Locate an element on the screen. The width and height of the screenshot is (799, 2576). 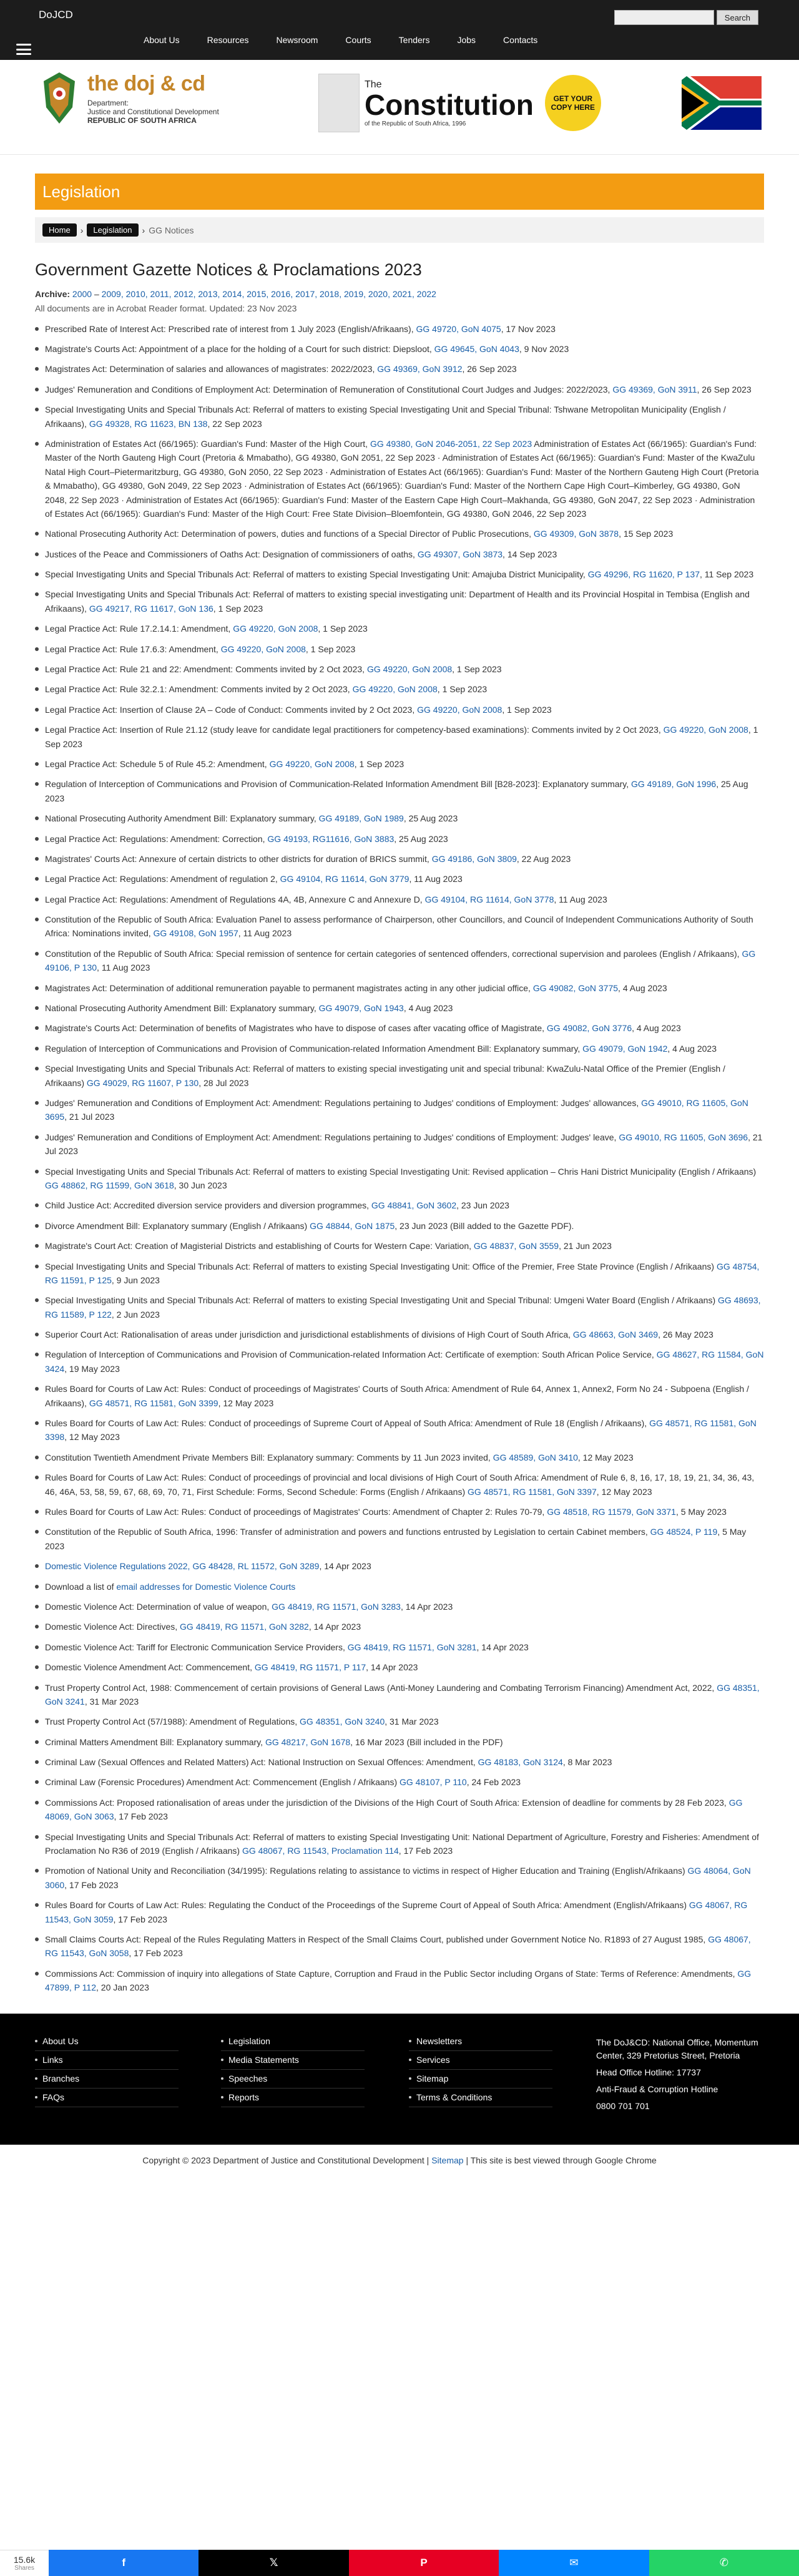
archive-year-link: 2017 is located at coordinates (305, 294).